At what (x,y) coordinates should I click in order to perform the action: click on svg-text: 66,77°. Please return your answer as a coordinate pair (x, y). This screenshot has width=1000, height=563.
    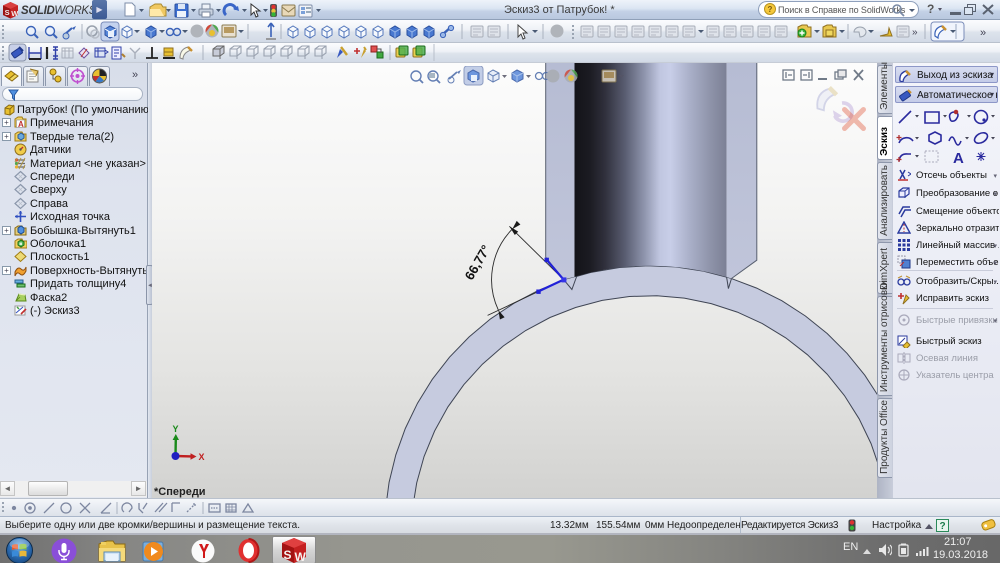
    Looking at the image, I should click on (478, 262).